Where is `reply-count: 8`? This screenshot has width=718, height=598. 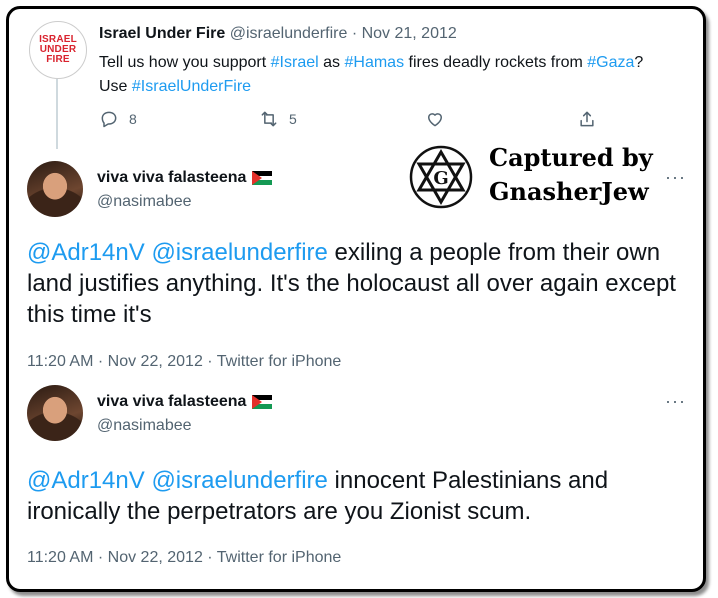
reply-count: 8 is located at coordinates (133, 119).